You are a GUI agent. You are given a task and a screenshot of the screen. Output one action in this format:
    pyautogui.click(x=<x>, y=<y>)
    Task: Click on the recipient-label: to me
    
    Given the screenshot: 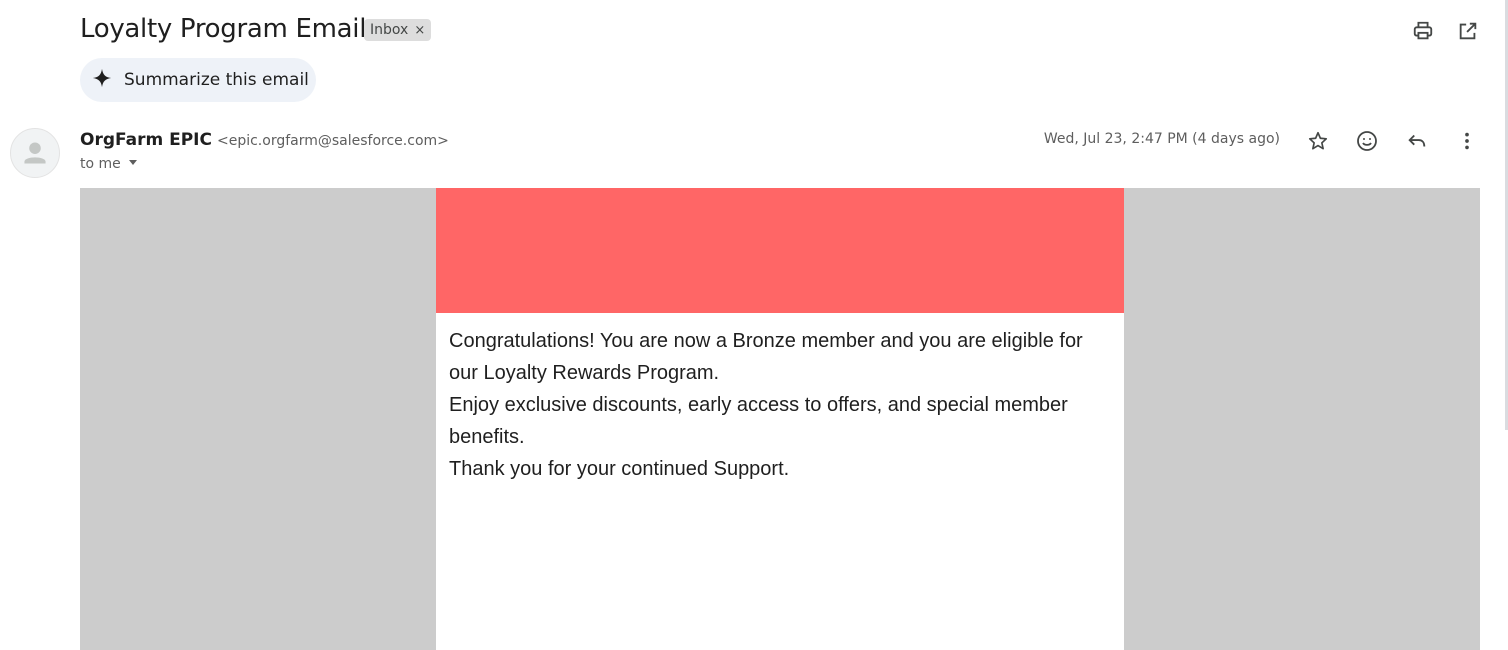 What is the action you would take?
    pyautogui.click(x=100, y=164)
    